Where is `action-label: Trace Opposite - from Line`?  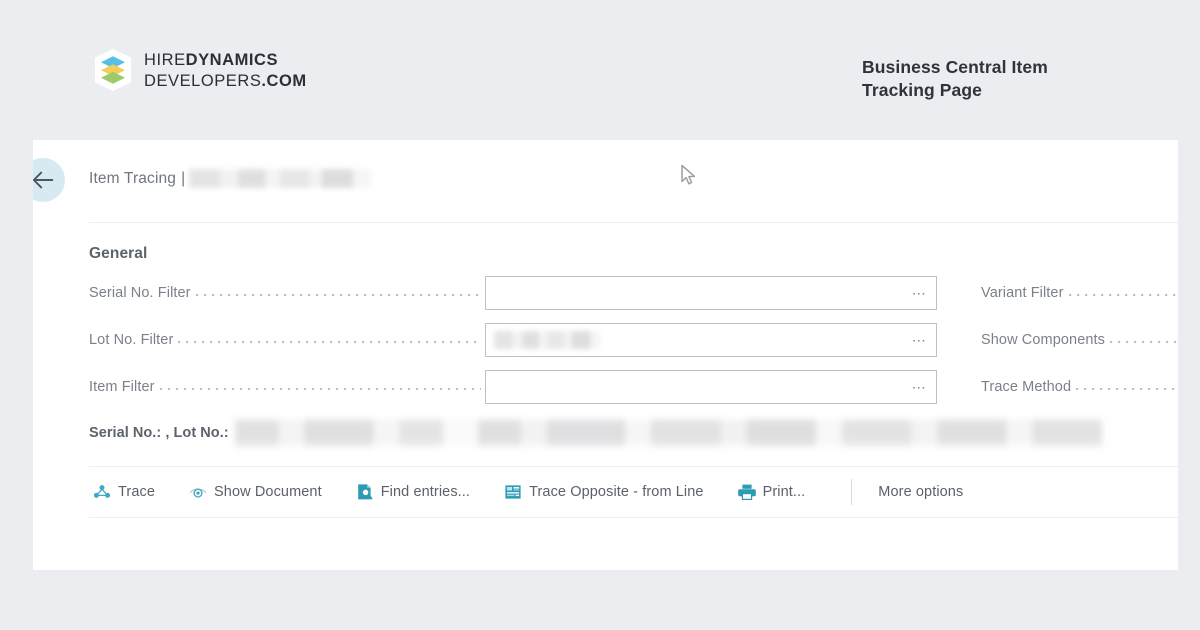
action-label: Trace Opposite - from Line is located at coordinates (616, 492).